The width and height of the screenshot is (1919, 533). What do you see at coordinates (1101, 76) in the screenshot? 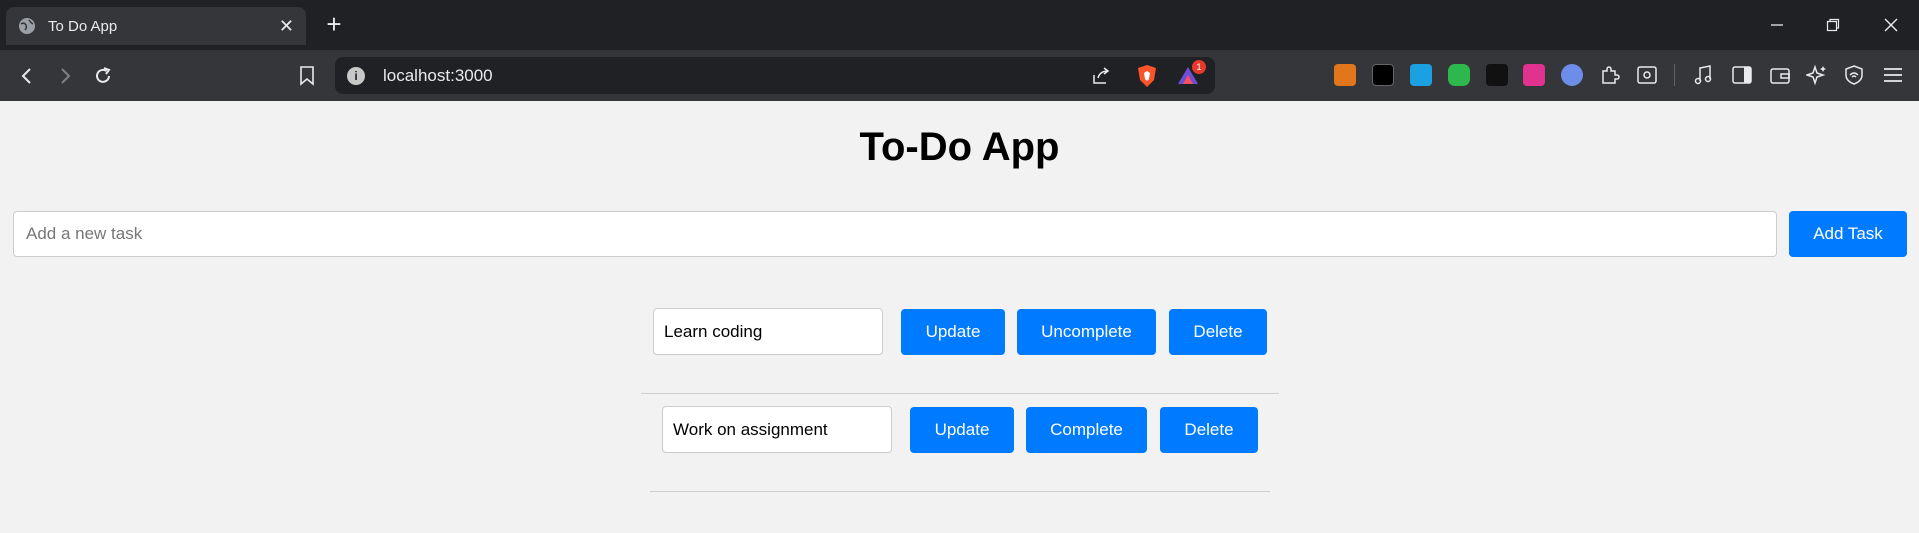
I see `share-icon` at bounding box center [1101, 76].